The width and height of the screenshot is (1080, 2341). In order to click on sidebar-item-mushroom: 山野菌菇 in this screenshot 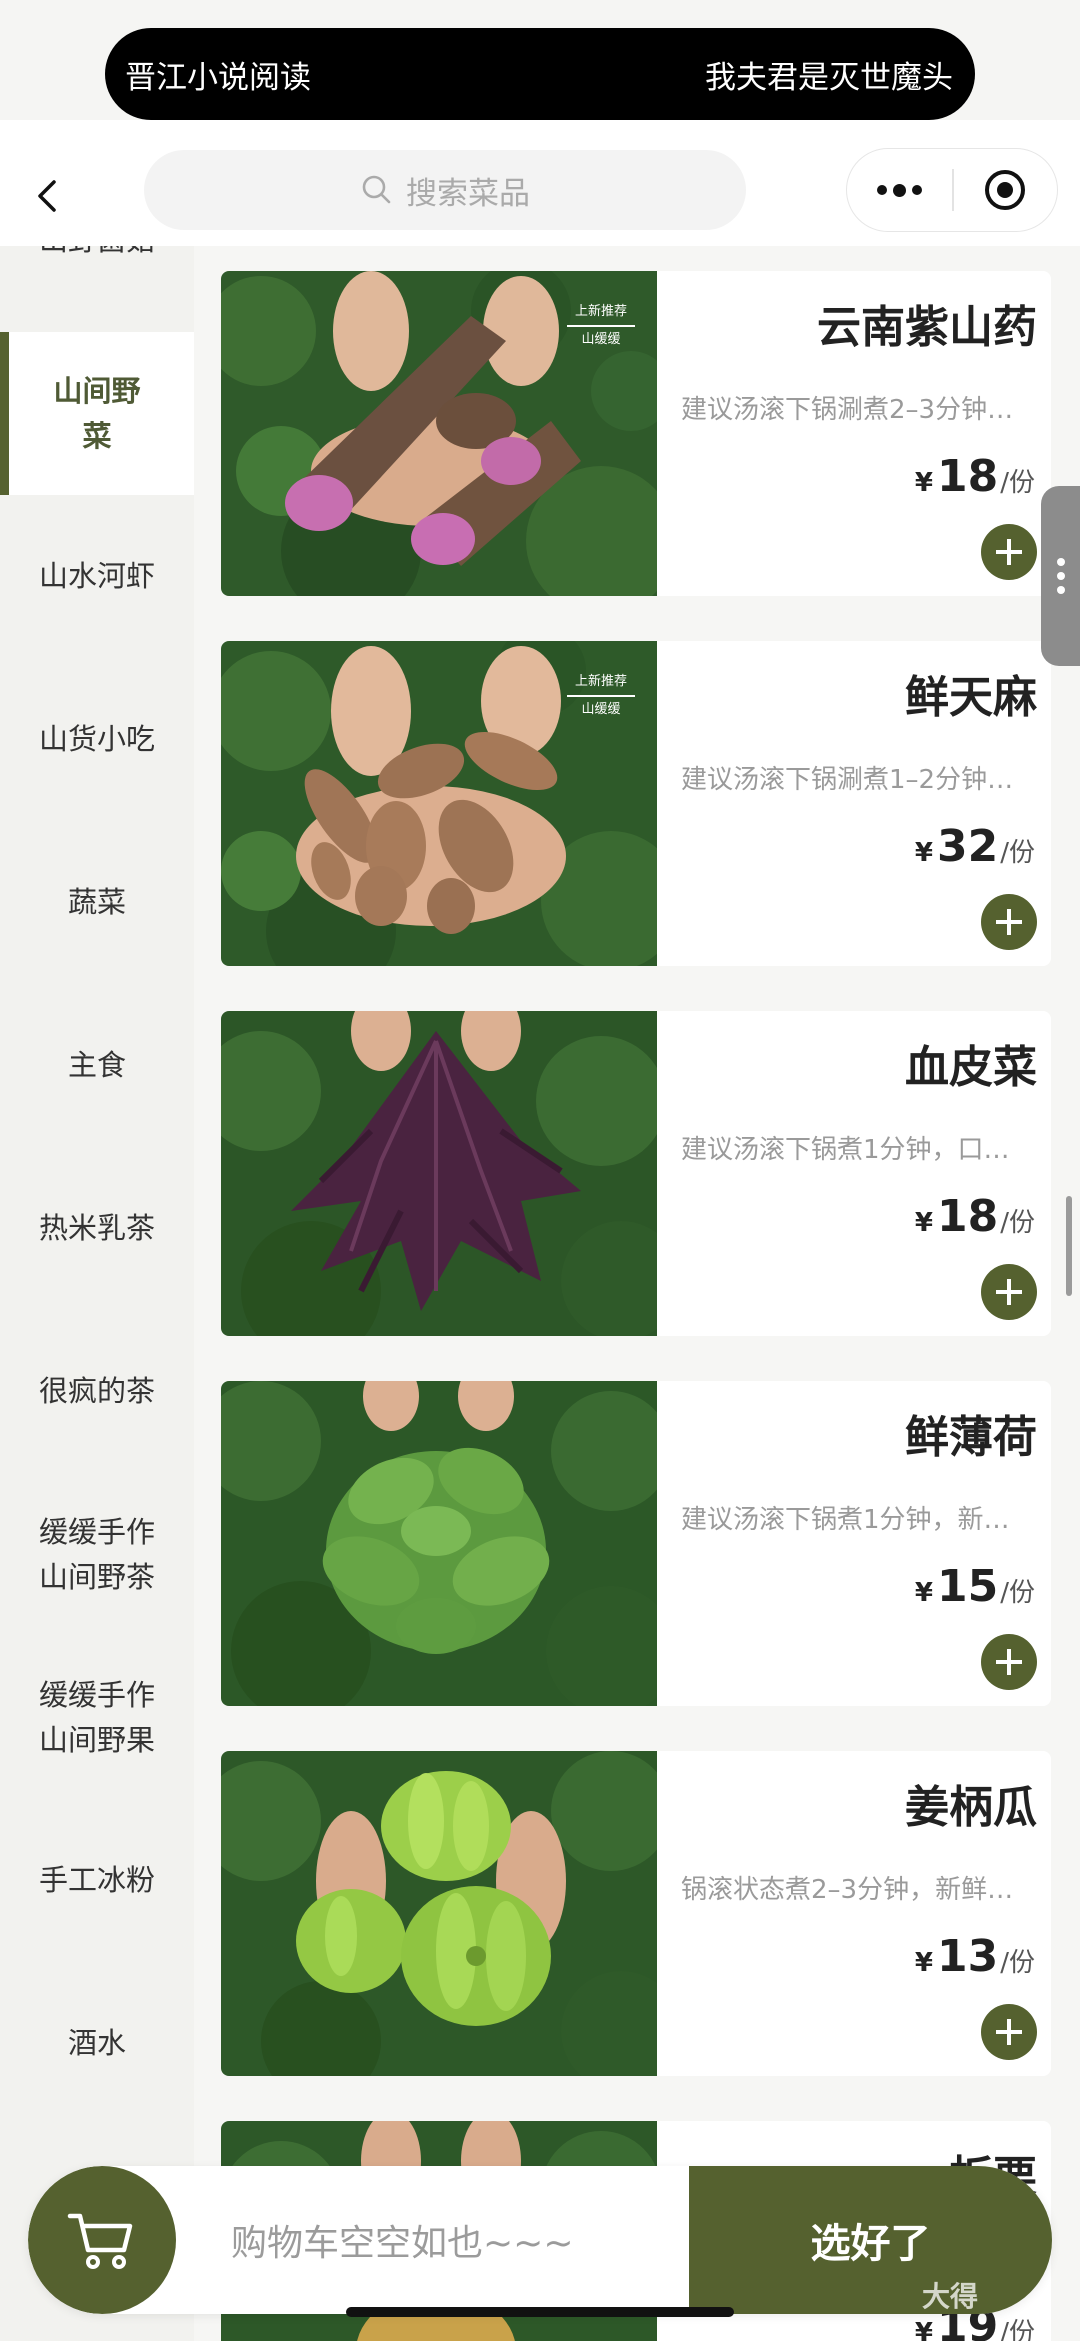, I will do `click(97, 263)`.